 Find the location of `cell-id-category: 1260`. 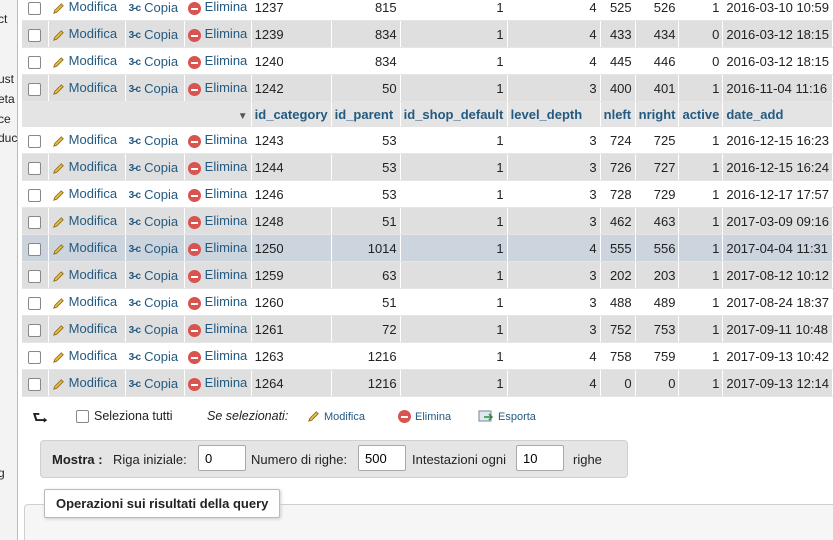

cell-id-category: 1260 is located at coordinates (291, 302).